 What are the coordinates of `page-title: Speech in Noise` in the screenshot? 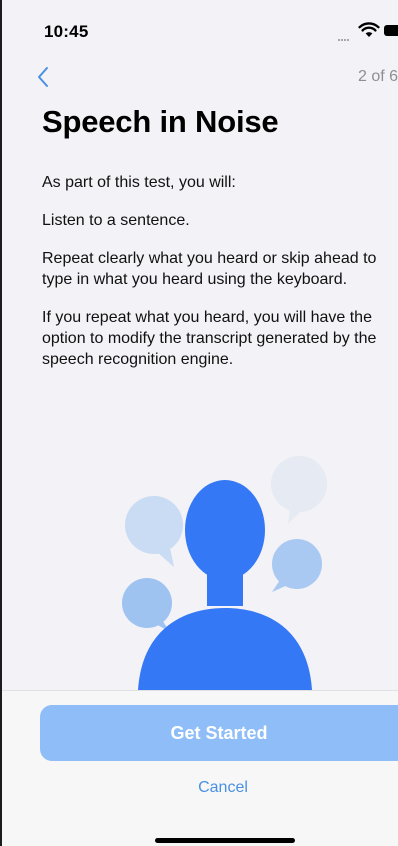 It's located at (160, 121).